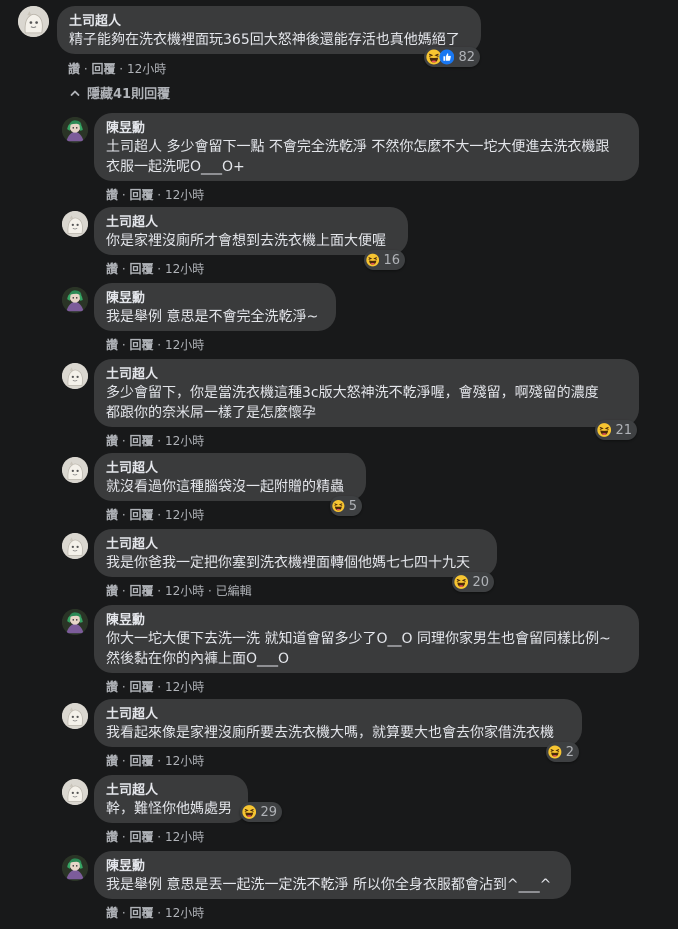 This screenshot has height=929, width=678. I want to click on reaction-summary: 5, so click(346, 506).